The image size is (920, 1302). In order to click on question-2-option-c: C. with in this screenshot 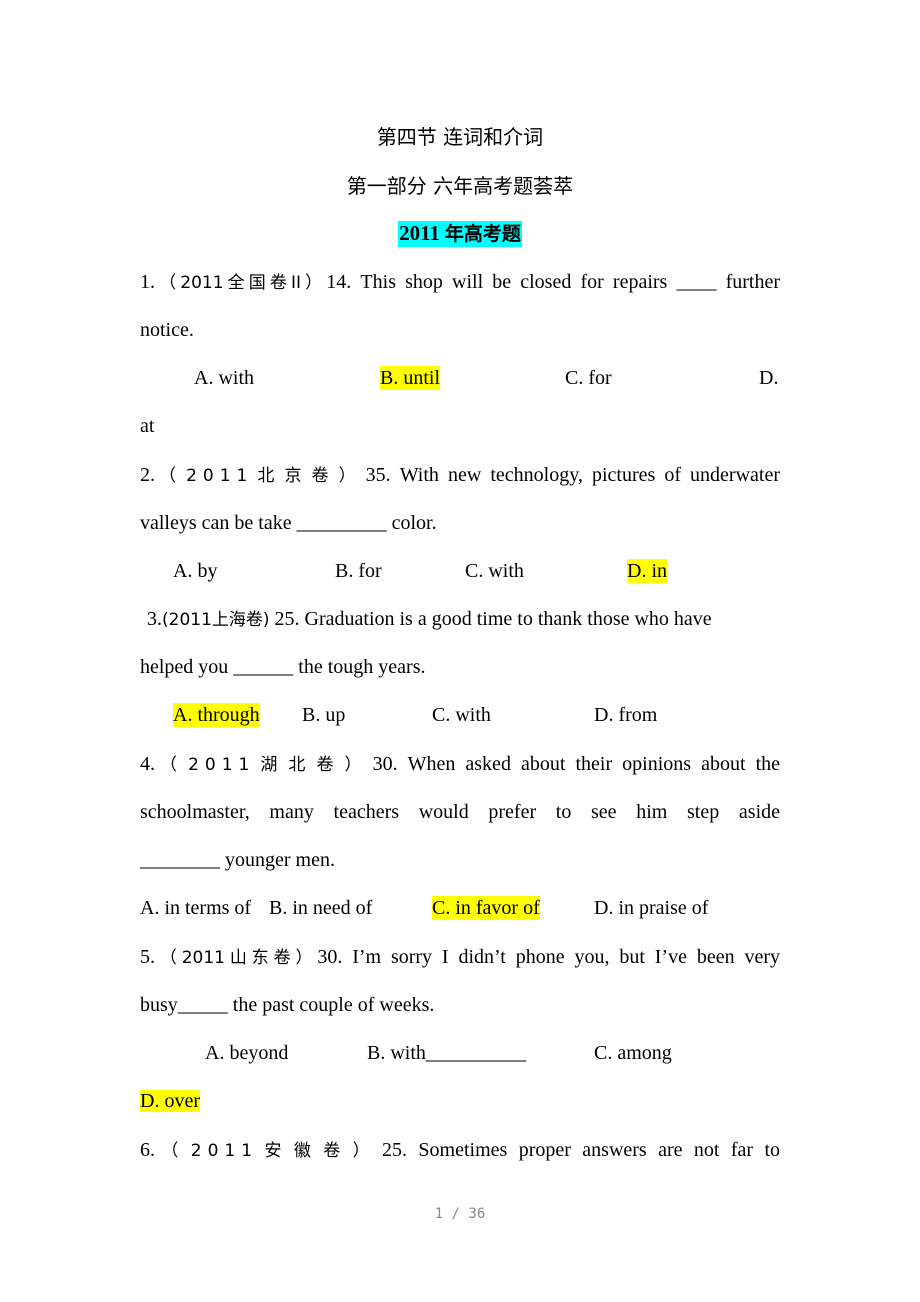, I will do `click(494, 571)`.